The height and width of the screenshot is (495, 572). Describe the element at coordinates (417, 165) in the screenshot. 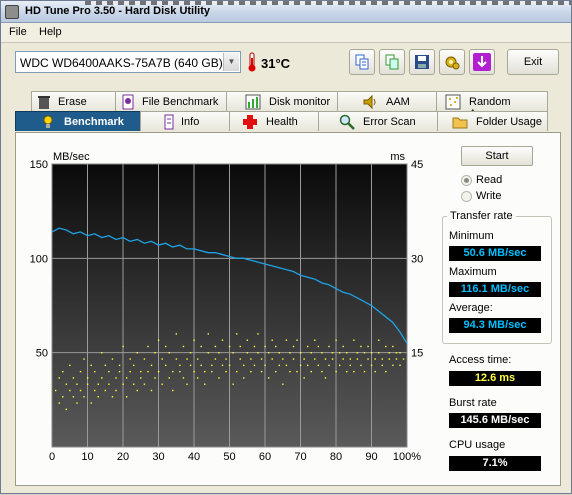

I see `y-right-tick-label: 45` at that location.